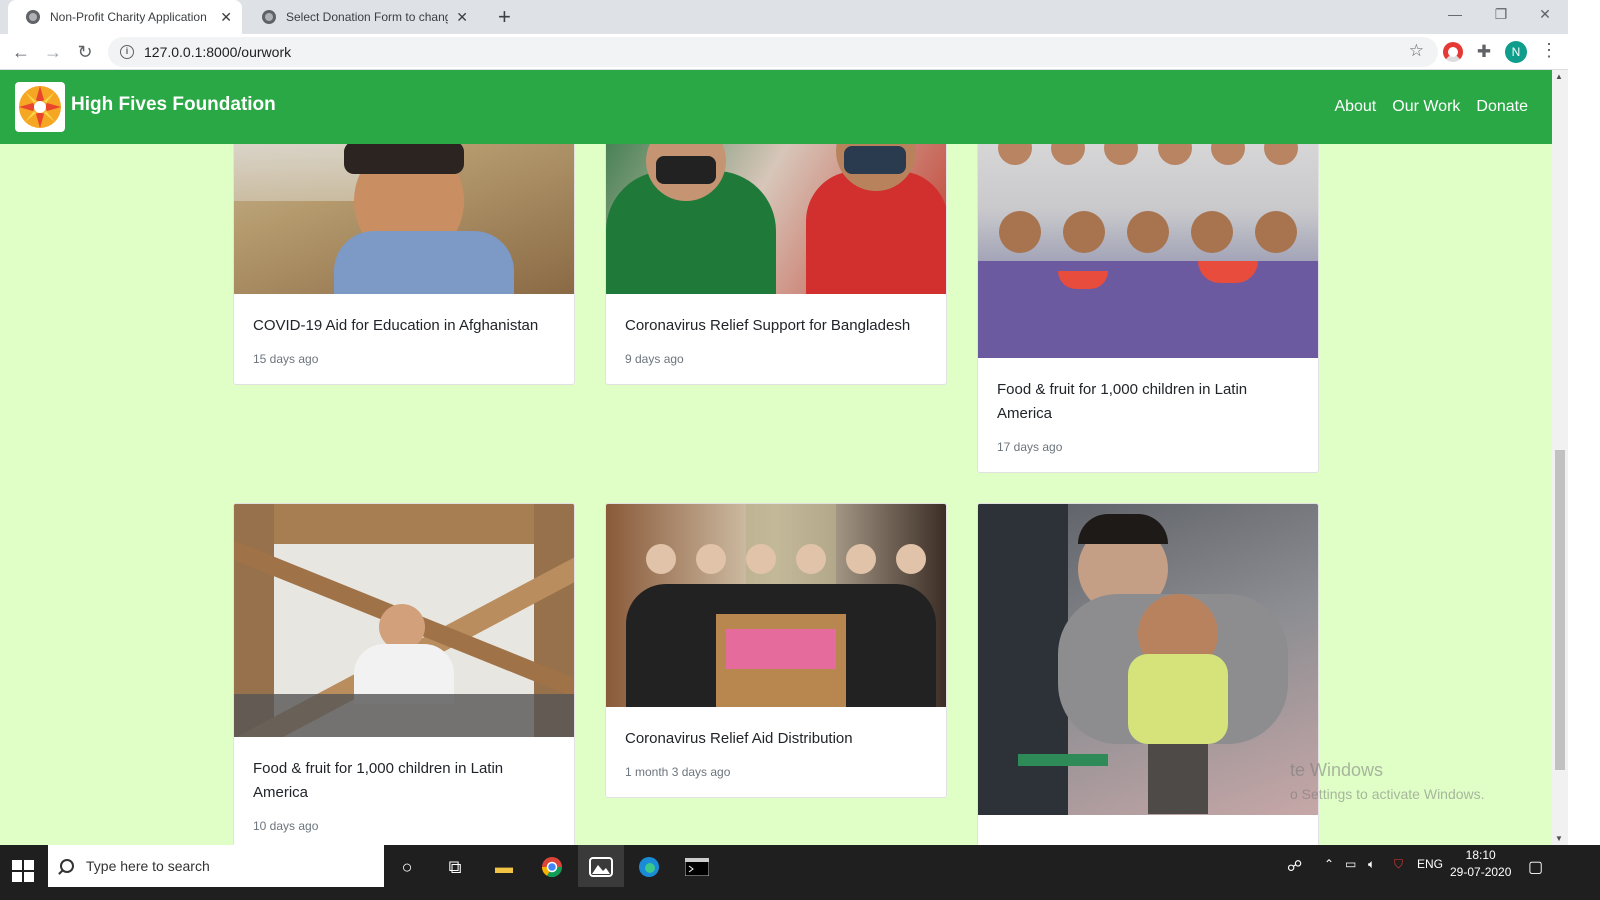 This screenshot has height=900, width=1600. Describe the element at coordinates (552, 867) in the screenshot. I see `chrome-icon` at that location.